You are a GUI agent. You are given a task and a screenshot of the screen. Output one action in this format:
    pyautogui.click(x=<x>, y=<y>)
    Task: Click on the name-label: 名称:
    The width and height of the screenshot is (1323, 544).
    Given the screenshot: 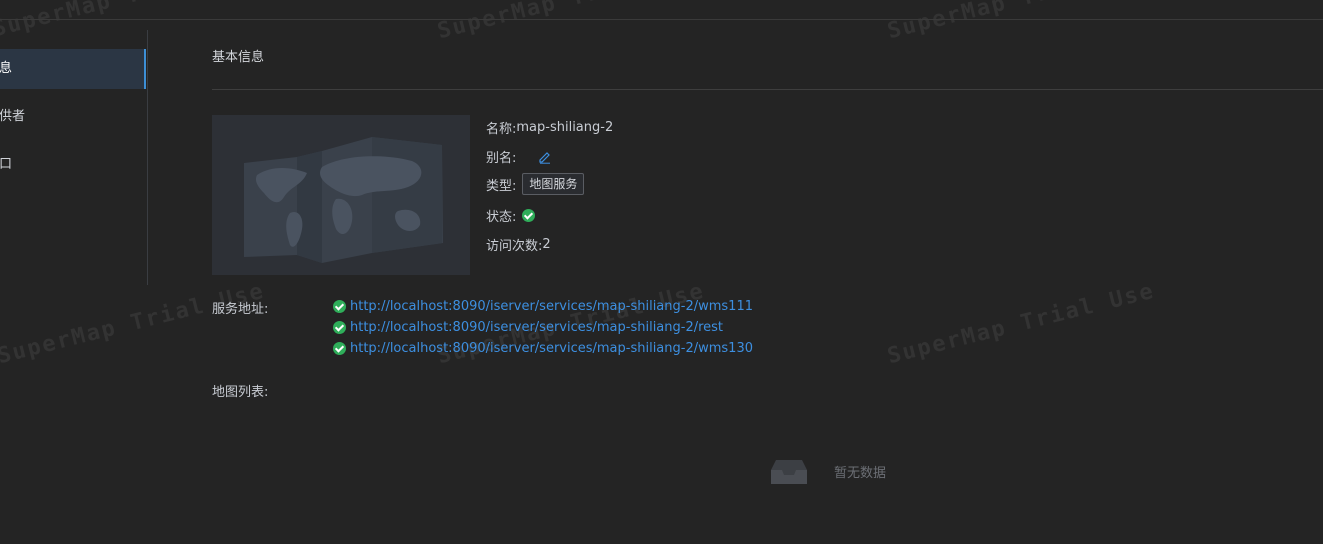 What is the action you would take?
    pyautogui.click(x=501, y=129)
    